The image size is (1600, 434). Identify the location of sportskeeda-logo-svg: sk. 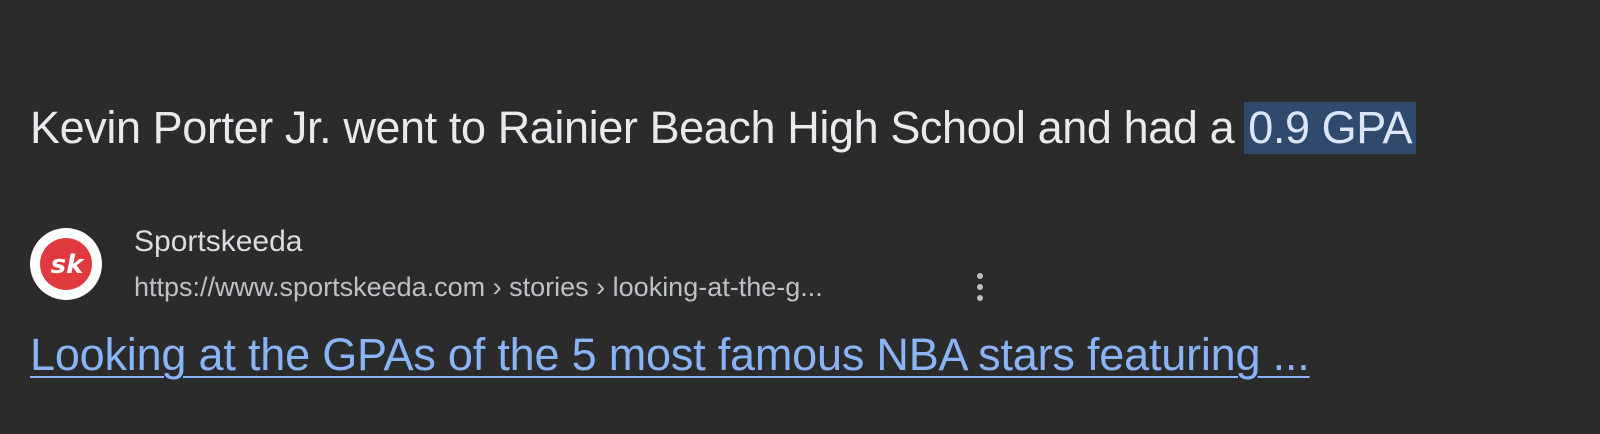
(66, 264).